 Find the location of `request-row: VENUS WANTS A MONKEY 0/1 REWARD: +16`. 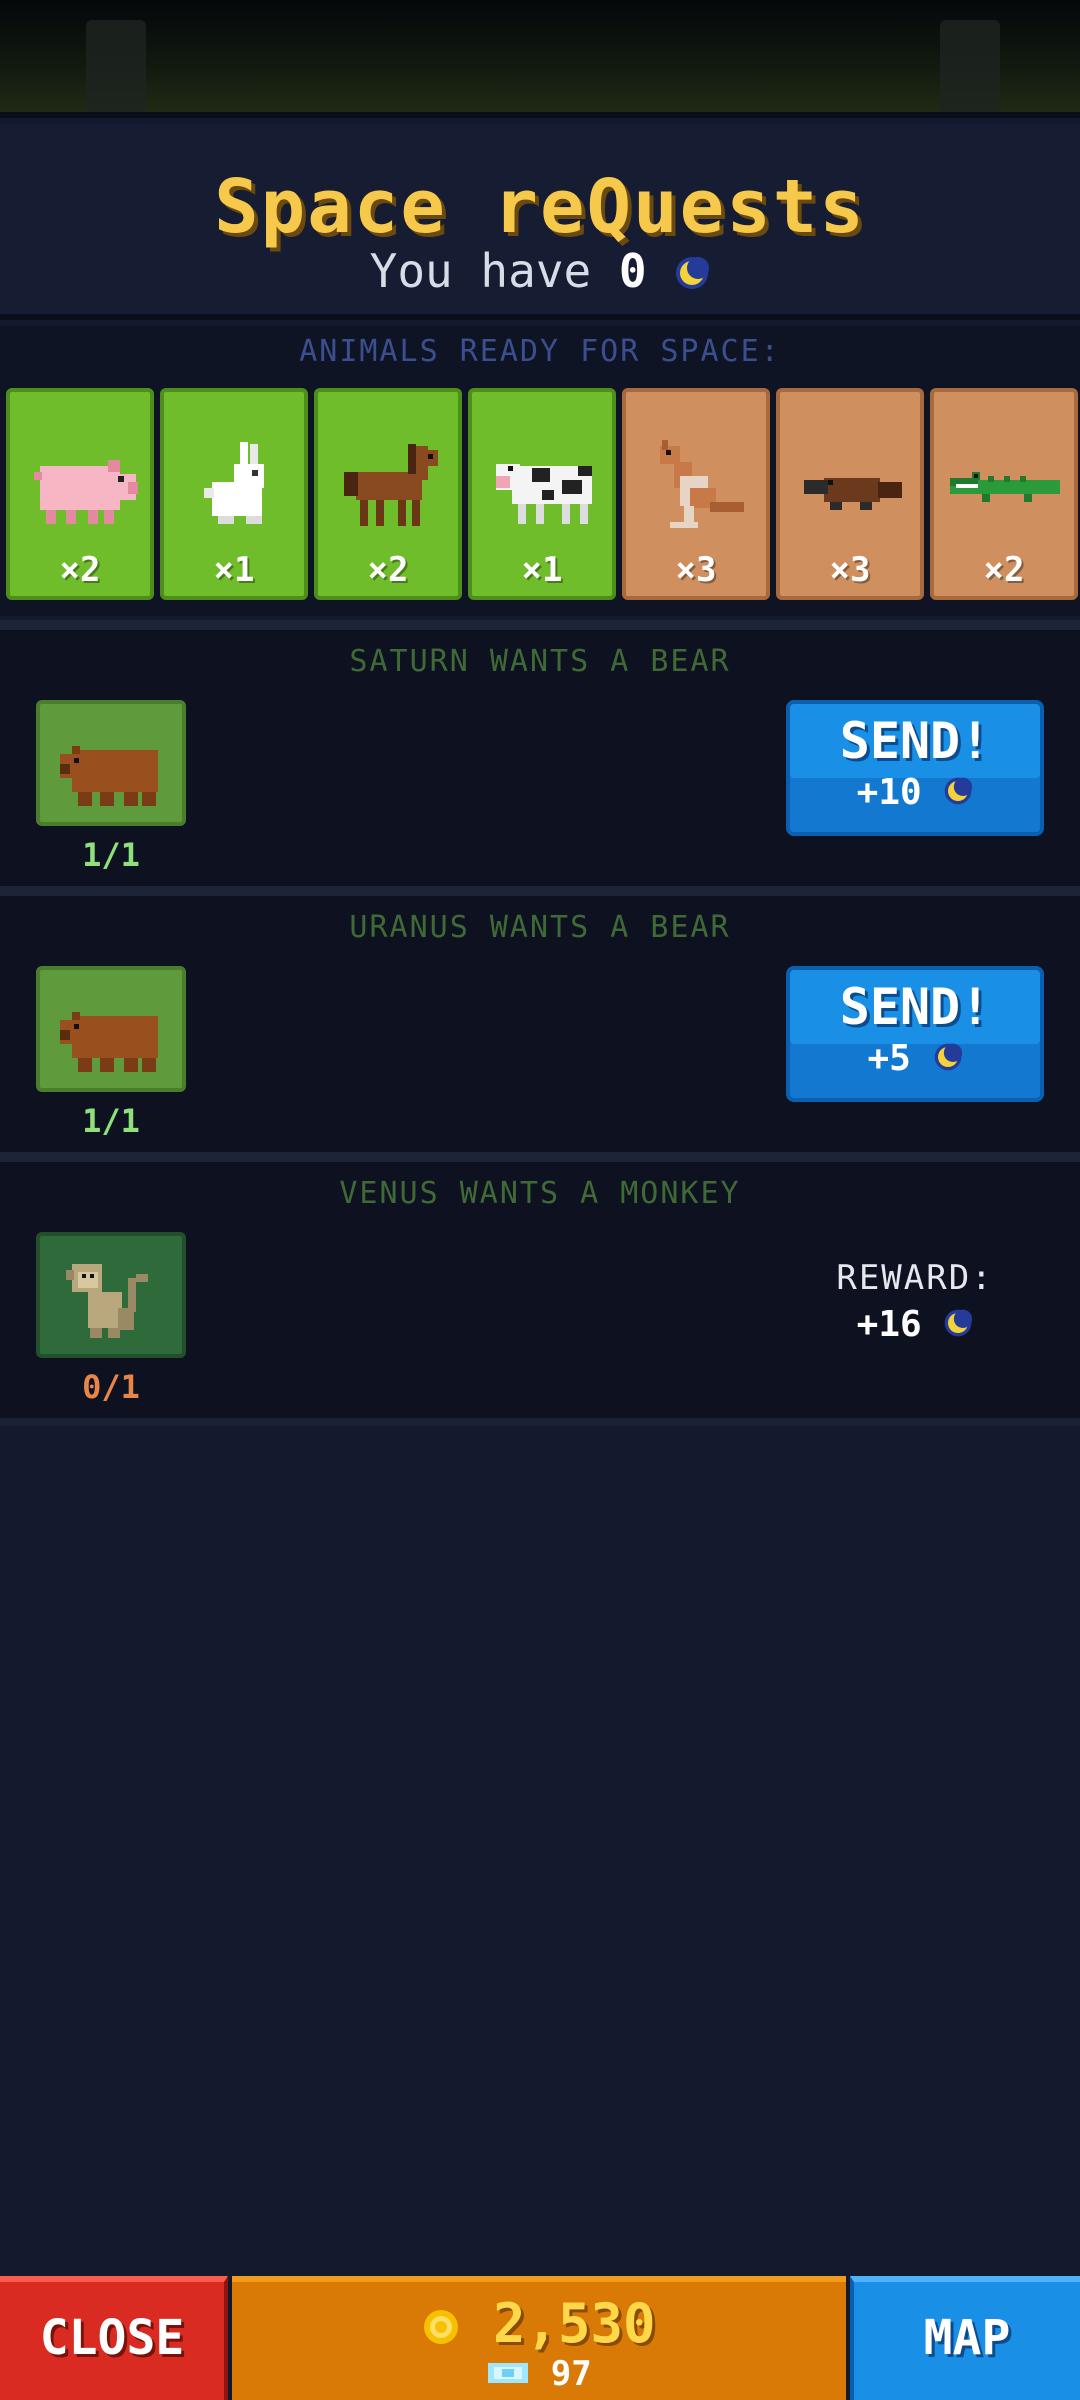

request-row: VENUS WANTS A MONKEY 0/1 REWARD: +16 is located at coordinates (540, 1290).